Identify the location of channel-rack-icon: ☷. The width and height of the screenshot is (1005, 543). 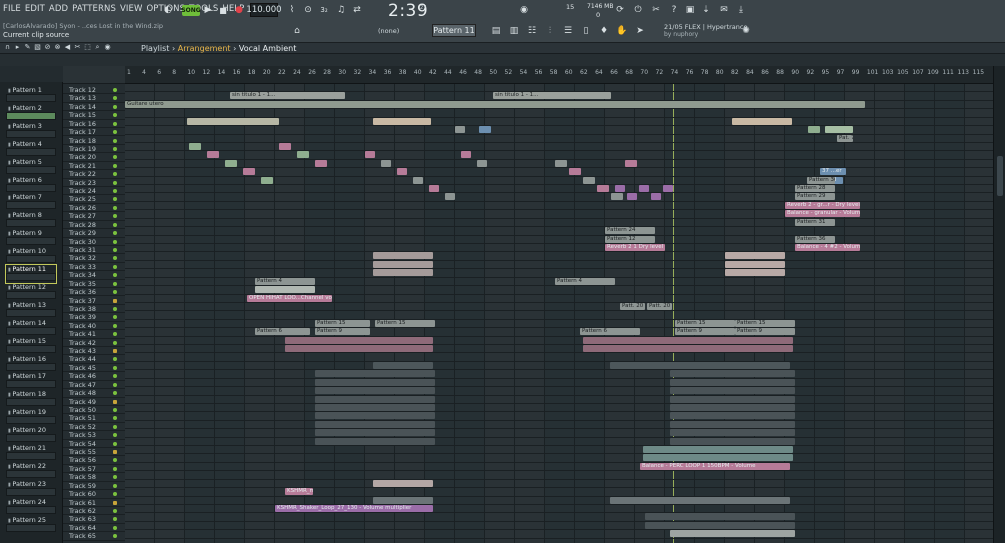
(532, 31).